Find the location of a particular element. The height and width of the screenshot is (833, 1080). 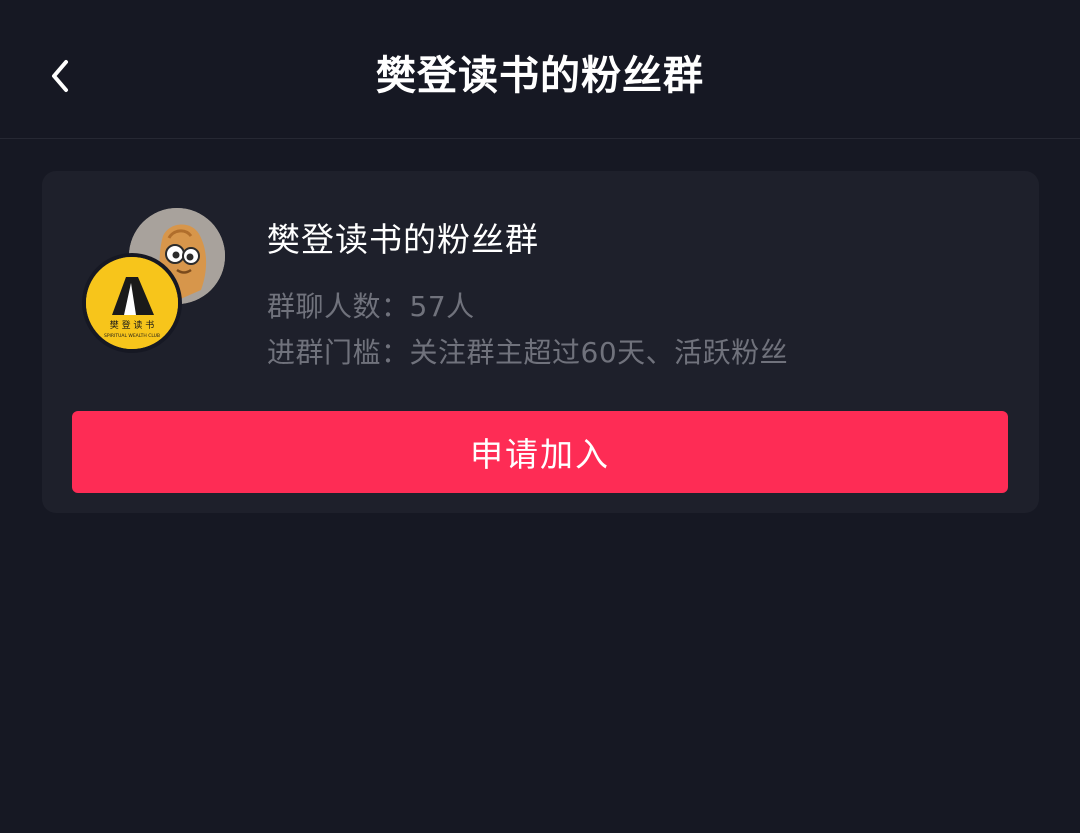

avatar-logo: 樊 登 读 书 SPIRITUAL WEALTH CLUB is located at coordinates (132, 303).